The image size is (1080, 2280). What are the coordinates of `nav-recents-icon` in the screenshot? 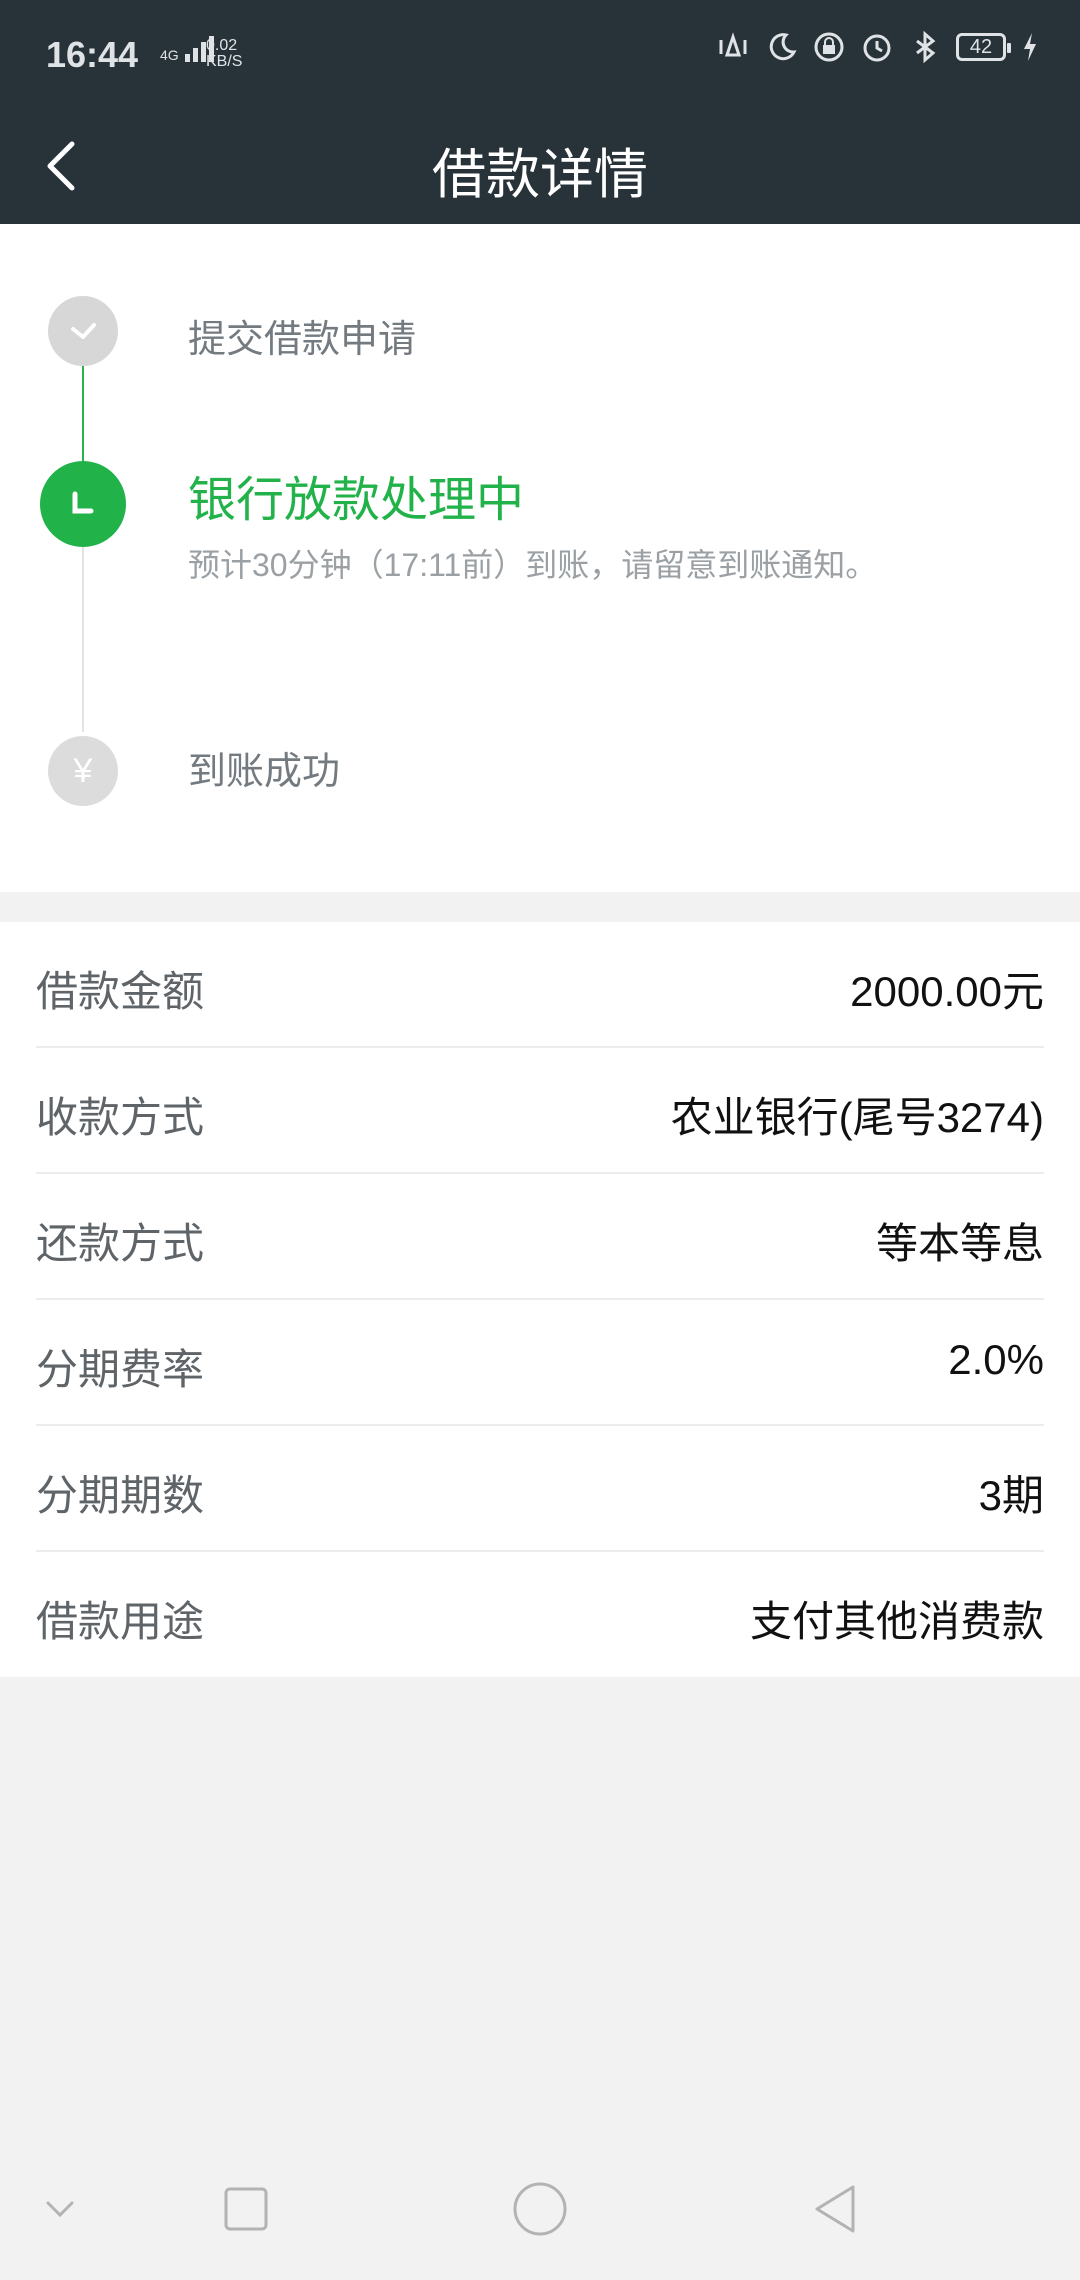 It's located at (246, 2209).